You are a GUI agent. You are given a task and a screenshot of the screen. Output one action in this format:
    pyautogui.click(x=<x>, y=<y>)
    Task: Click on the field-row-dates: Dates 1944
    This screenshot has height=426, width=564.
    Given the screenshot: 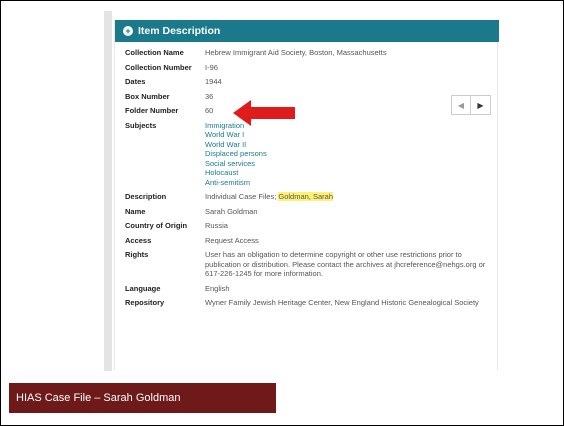 What is the action you would take?
    pyautogui.click(x=310, y=82)
    